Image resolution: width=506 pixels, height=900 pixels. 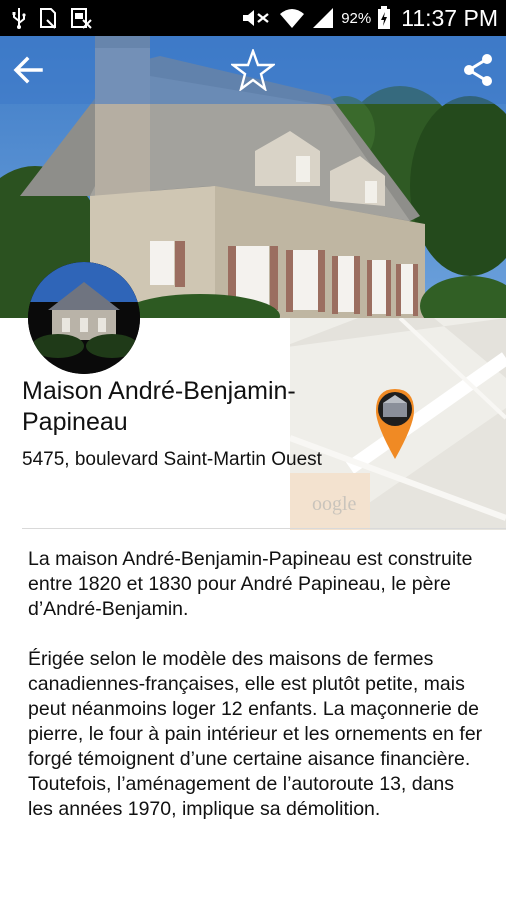 I want to click on place-thumbnail, so click(x=84, y=318).